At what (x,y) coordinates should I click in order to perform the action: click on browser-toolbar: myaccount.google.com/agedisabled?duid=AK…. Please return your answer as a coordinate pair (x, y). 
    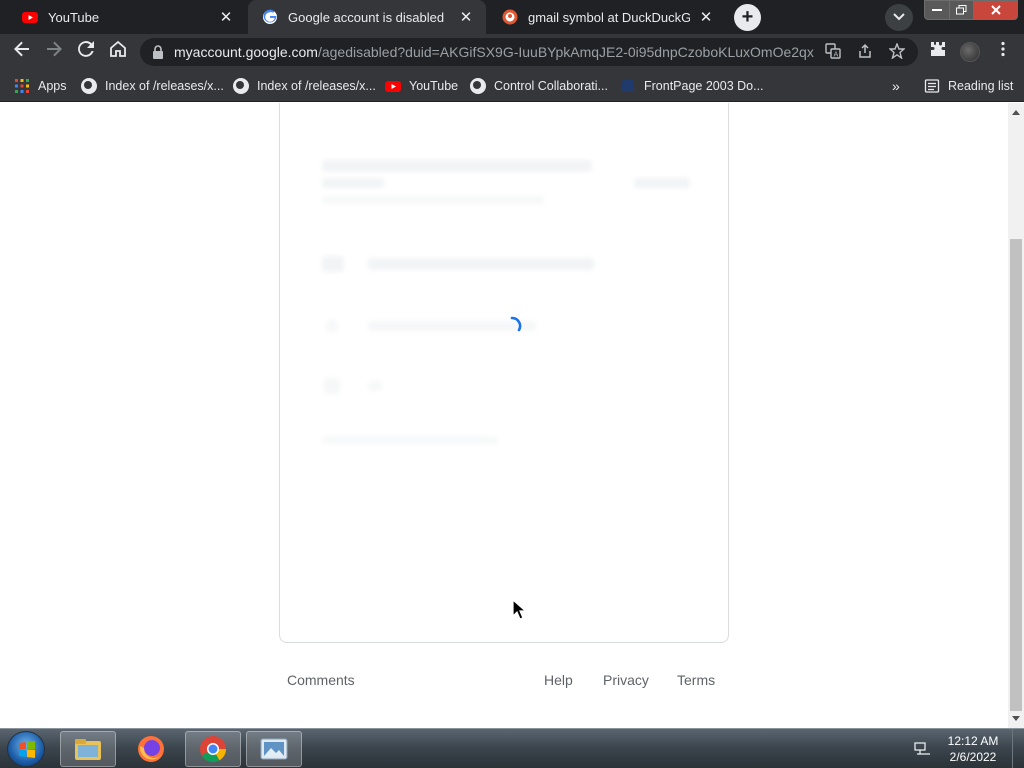
    Looking at the image, I should click on (512, 52).